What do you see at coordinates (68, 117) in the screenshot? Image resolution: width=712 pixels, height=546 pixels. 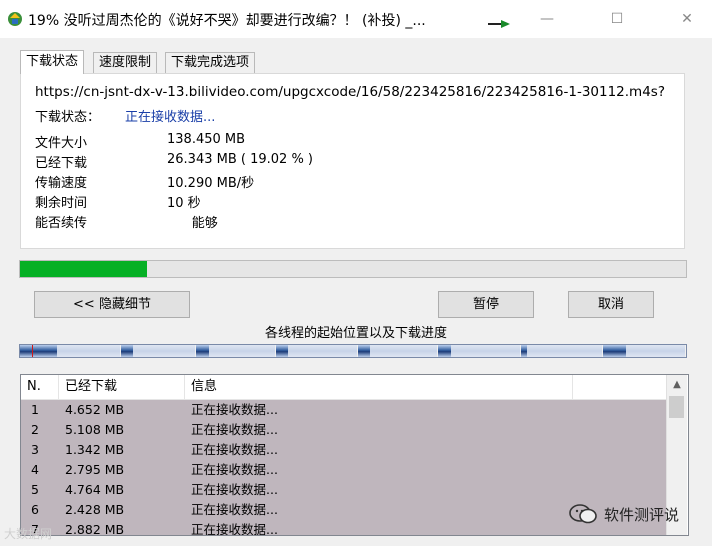 I see `download-state-label: 下载状态：` at bounding box center [68, 117].